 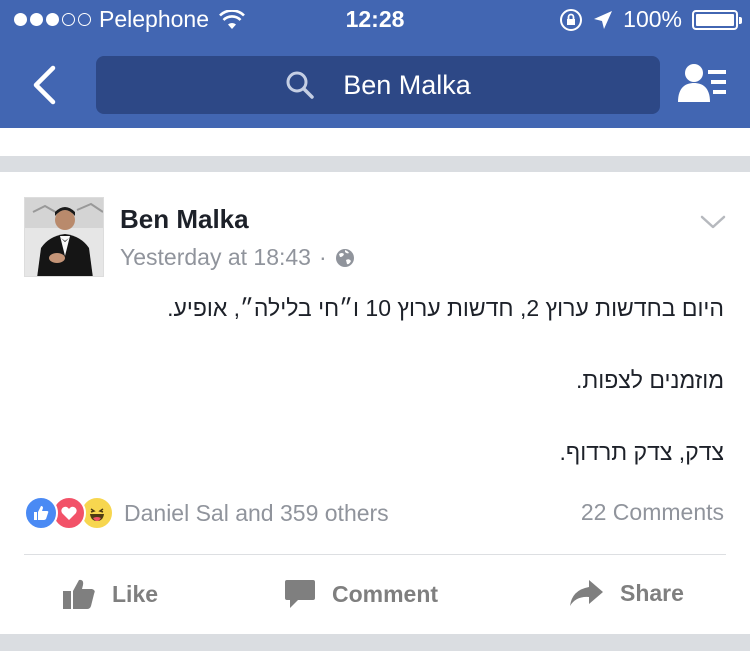 I want to click on post-meta: Yesterday at 18:43 ·, so click(x=237, y=257).